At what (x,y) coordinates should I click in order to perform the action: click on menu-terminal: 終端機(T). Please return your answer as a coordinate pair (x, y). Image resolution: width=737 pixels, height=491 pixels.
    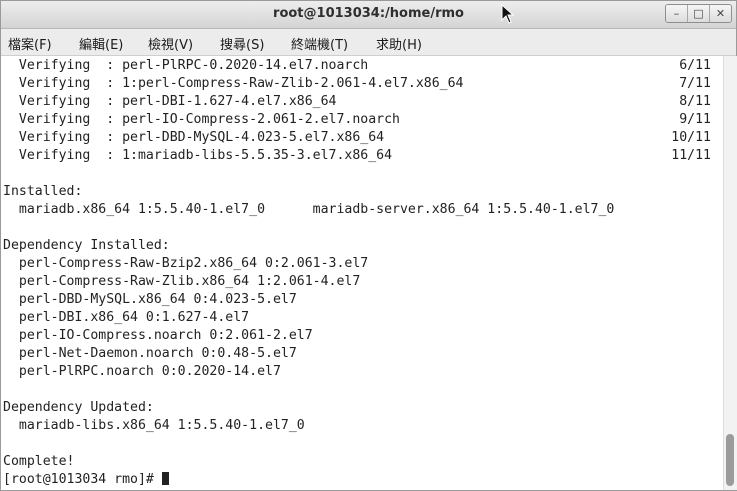
    Looking at the image, I should click on (319, 43).